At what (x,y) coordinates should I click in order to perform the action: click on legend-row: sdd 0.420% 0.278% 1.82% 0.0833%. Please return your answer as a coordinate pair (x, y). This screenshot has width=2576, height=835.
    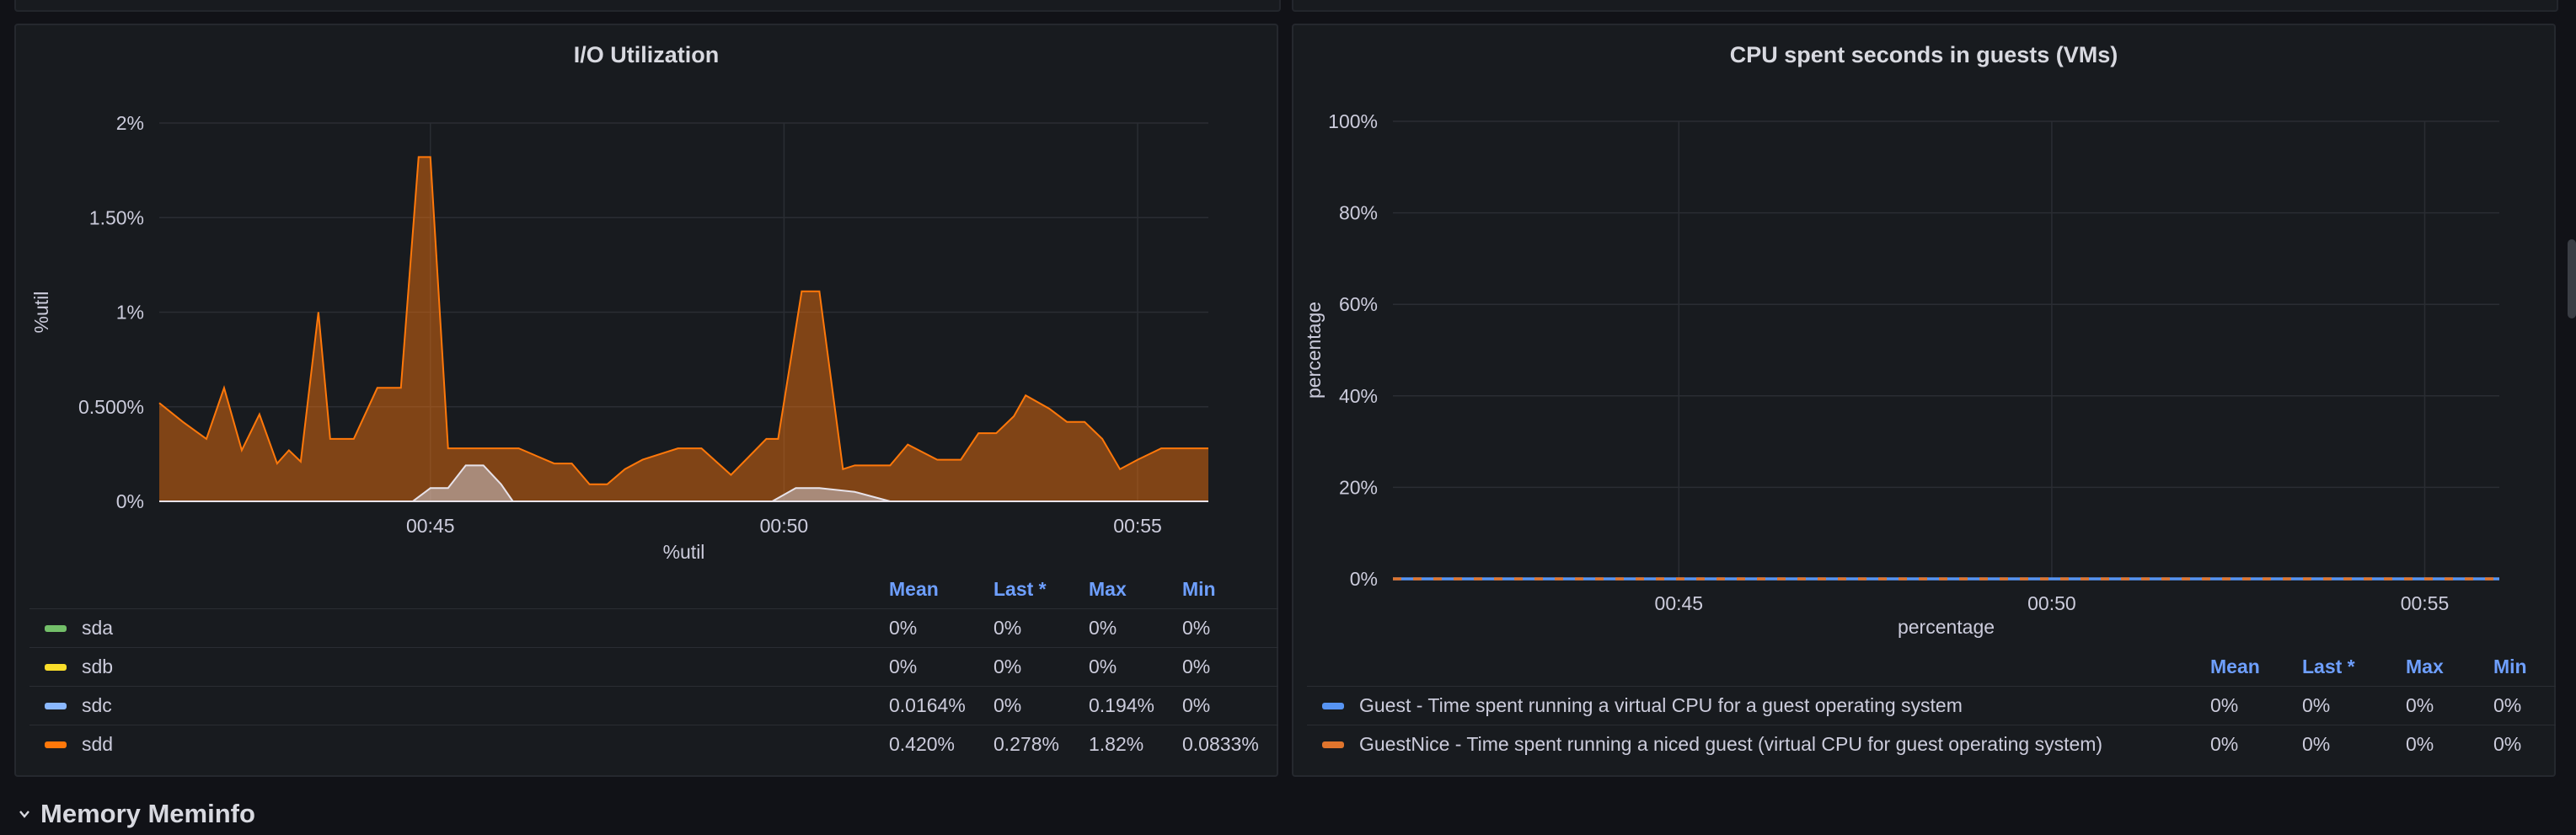
    Looking at the image, I should click on (654, 744).